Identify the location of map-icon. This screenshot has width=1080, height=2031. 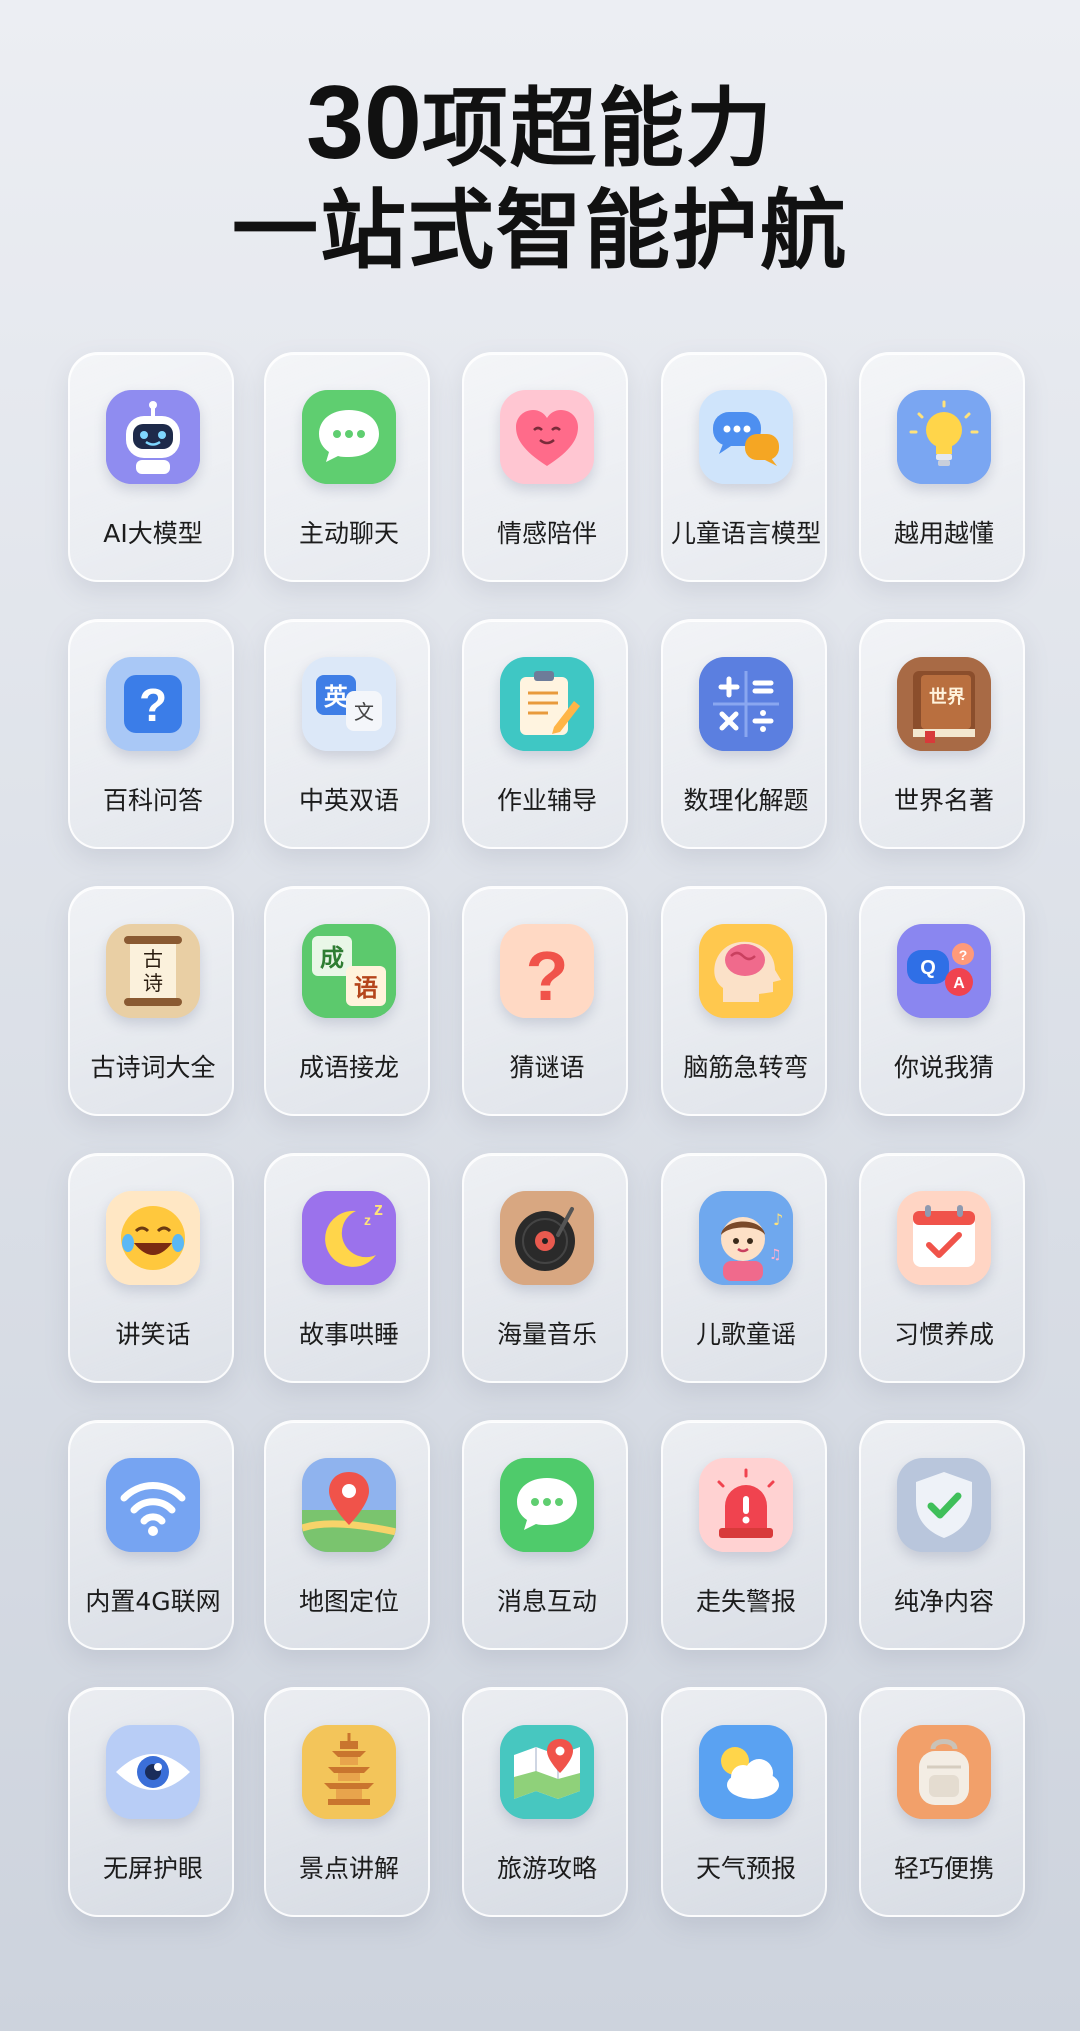
(547, 1772).